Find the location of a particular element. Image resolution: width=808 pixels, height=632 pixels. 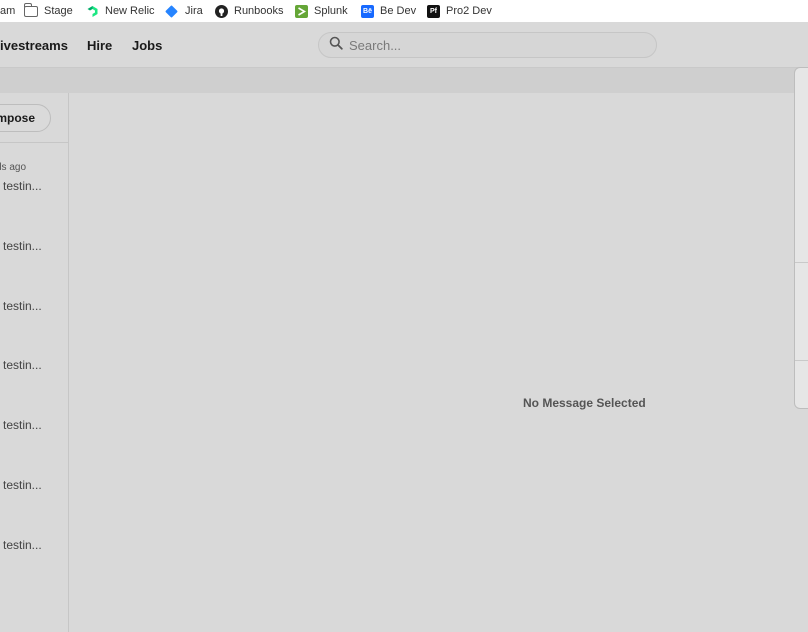

search-bar is located at coordinates (487, 45).